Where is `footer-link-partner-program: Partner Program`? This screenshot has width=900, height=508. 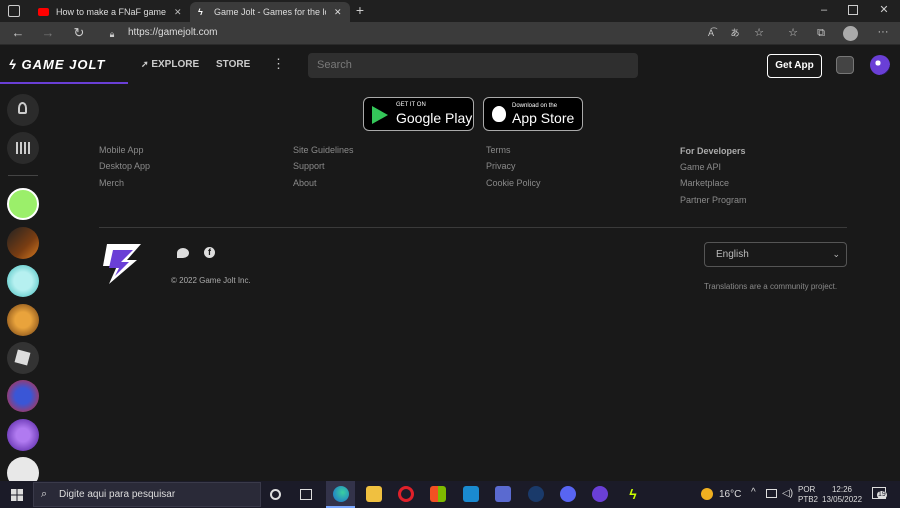
footer-link-partner-program: Partner Program is located at coordinates (713, 200).